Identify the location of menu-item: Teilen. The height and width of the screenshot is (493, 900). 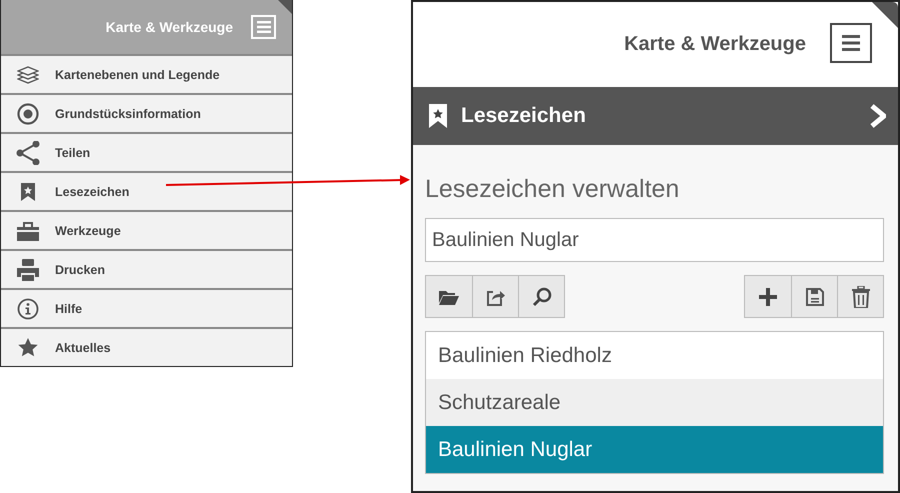
(146, 151).